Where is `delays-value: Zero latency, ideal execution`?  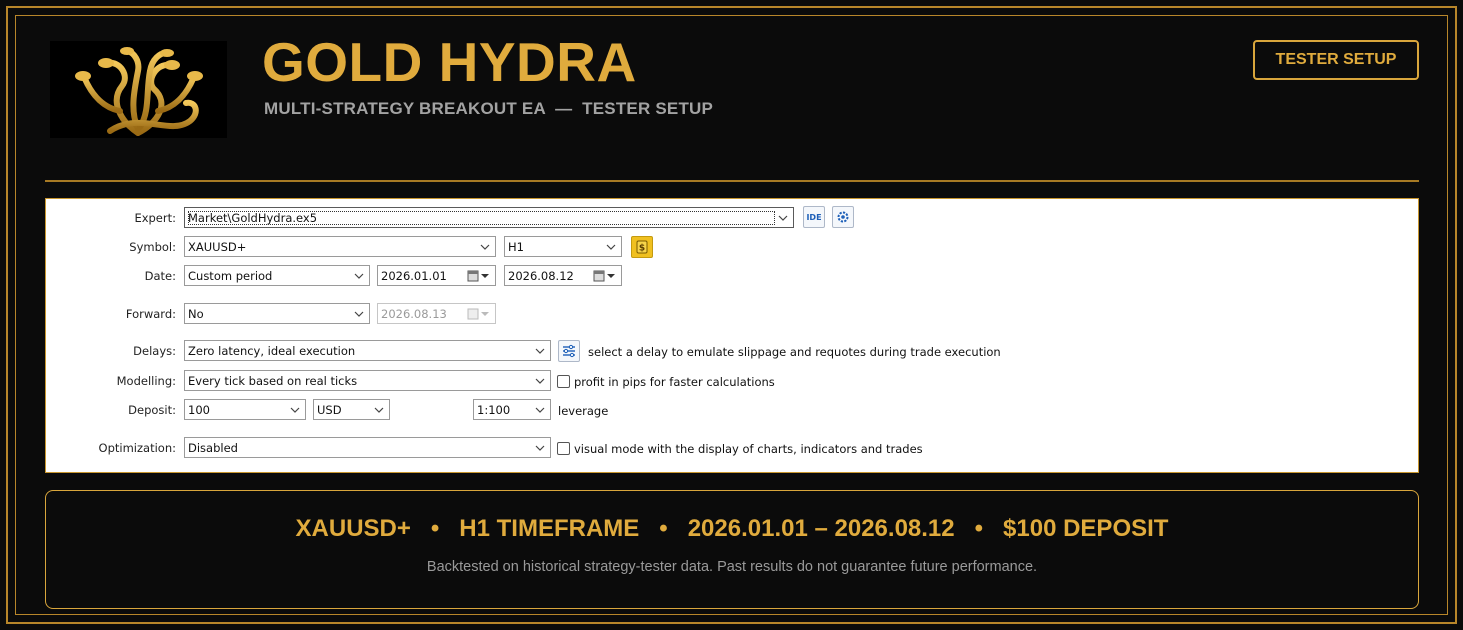 delays-value: Zero latency, ideal execution is located at coordinates (272, 350).